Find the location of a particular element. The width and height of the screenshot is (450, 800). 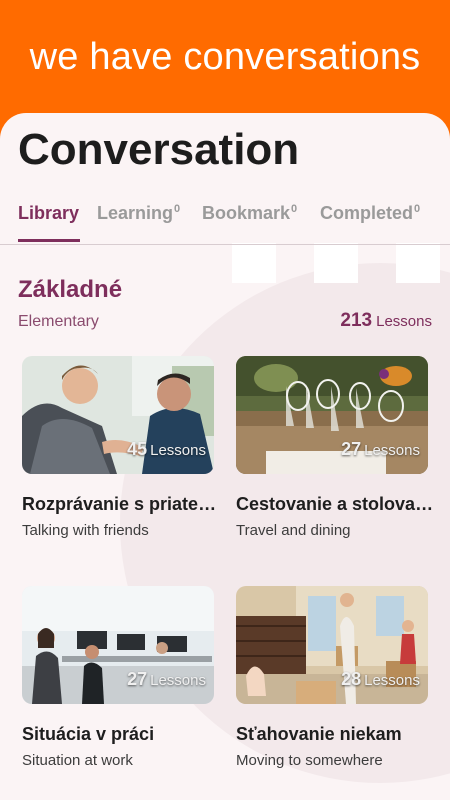

lesson-title: Cestovanie a stolovanie is located at coordinates (336, 504).